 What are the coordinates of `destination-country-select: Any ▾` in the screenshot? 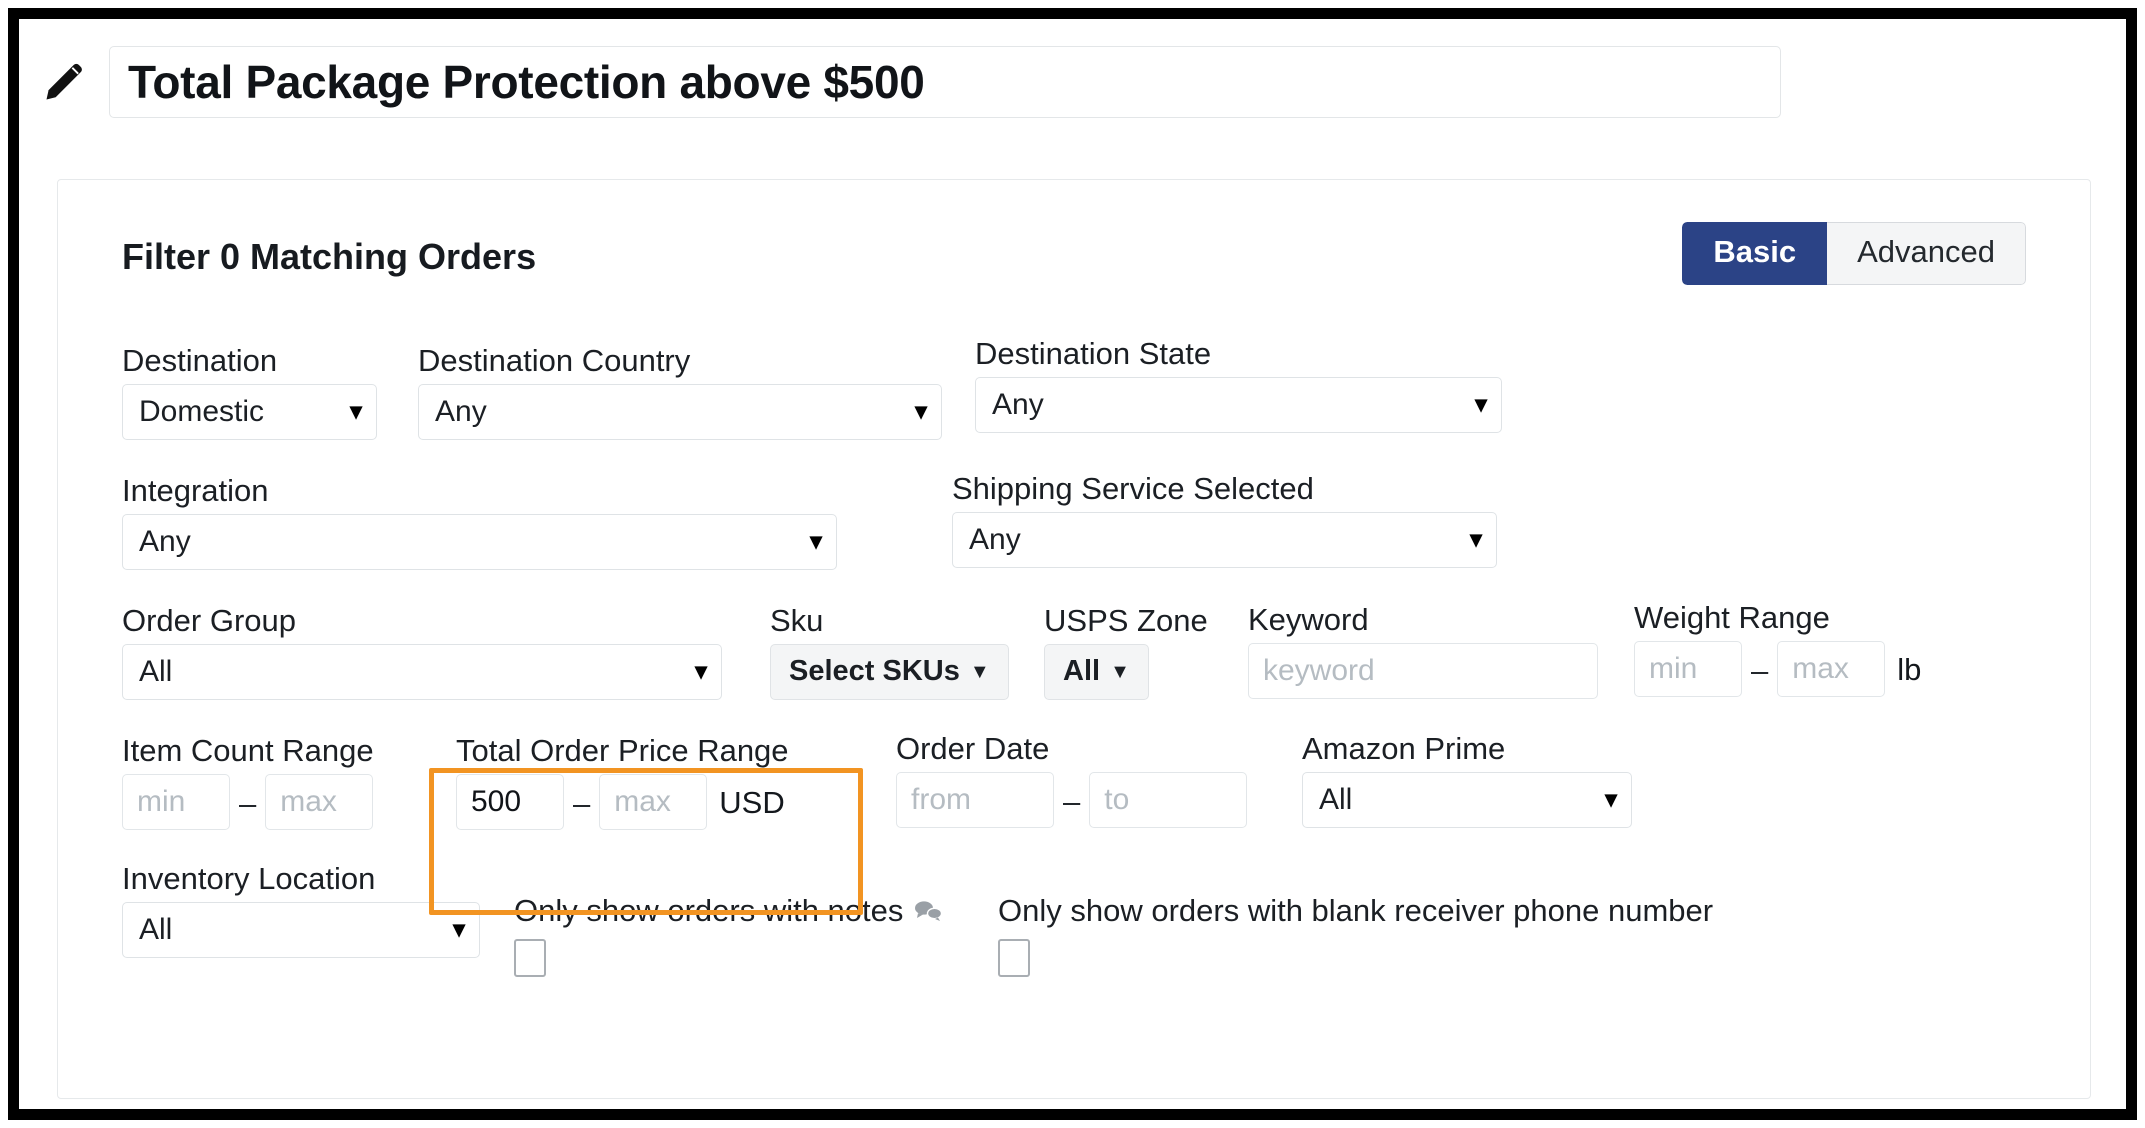 It's located at (680, 411).